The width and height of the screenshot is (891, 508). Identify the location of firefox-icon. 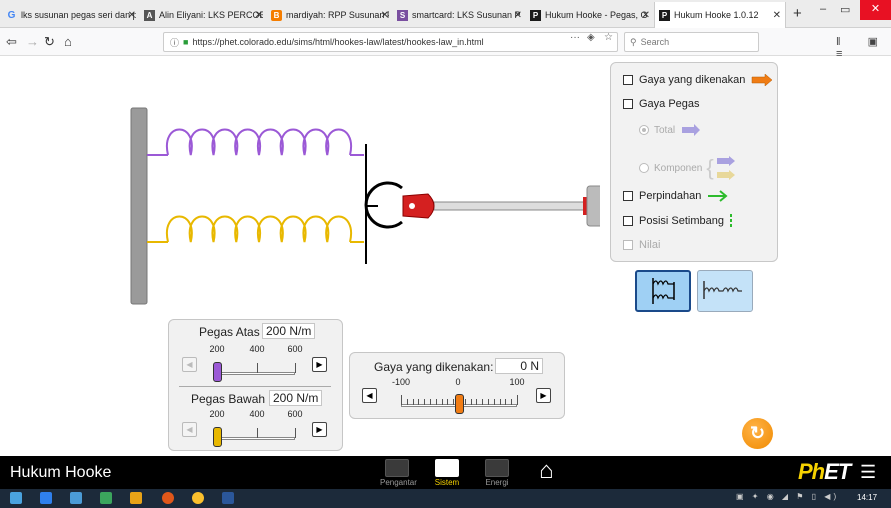
(168, 498).